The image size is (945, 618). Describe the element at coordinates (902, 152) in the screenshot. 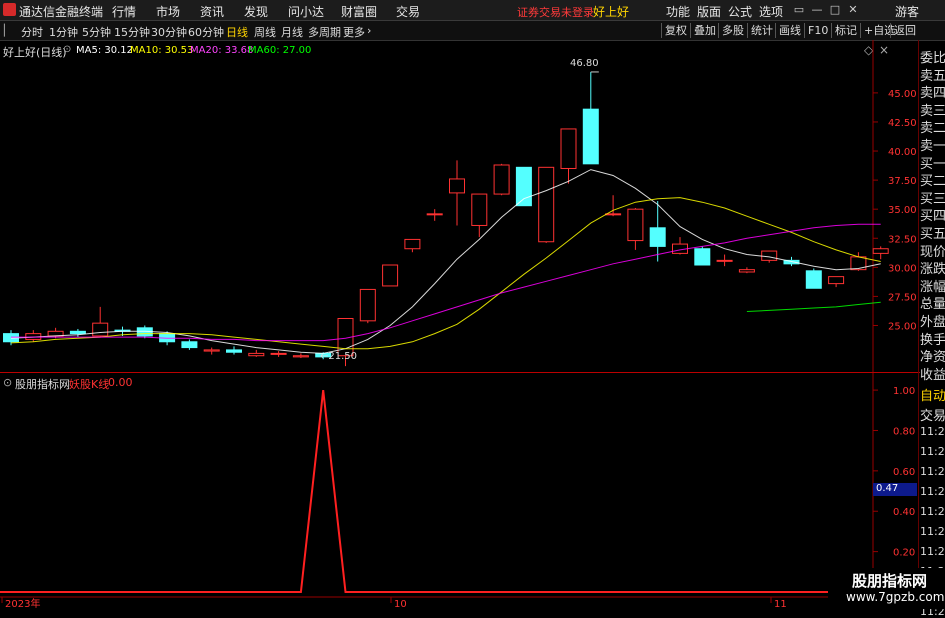

I see `price-tick-label: 40.00` at that location.